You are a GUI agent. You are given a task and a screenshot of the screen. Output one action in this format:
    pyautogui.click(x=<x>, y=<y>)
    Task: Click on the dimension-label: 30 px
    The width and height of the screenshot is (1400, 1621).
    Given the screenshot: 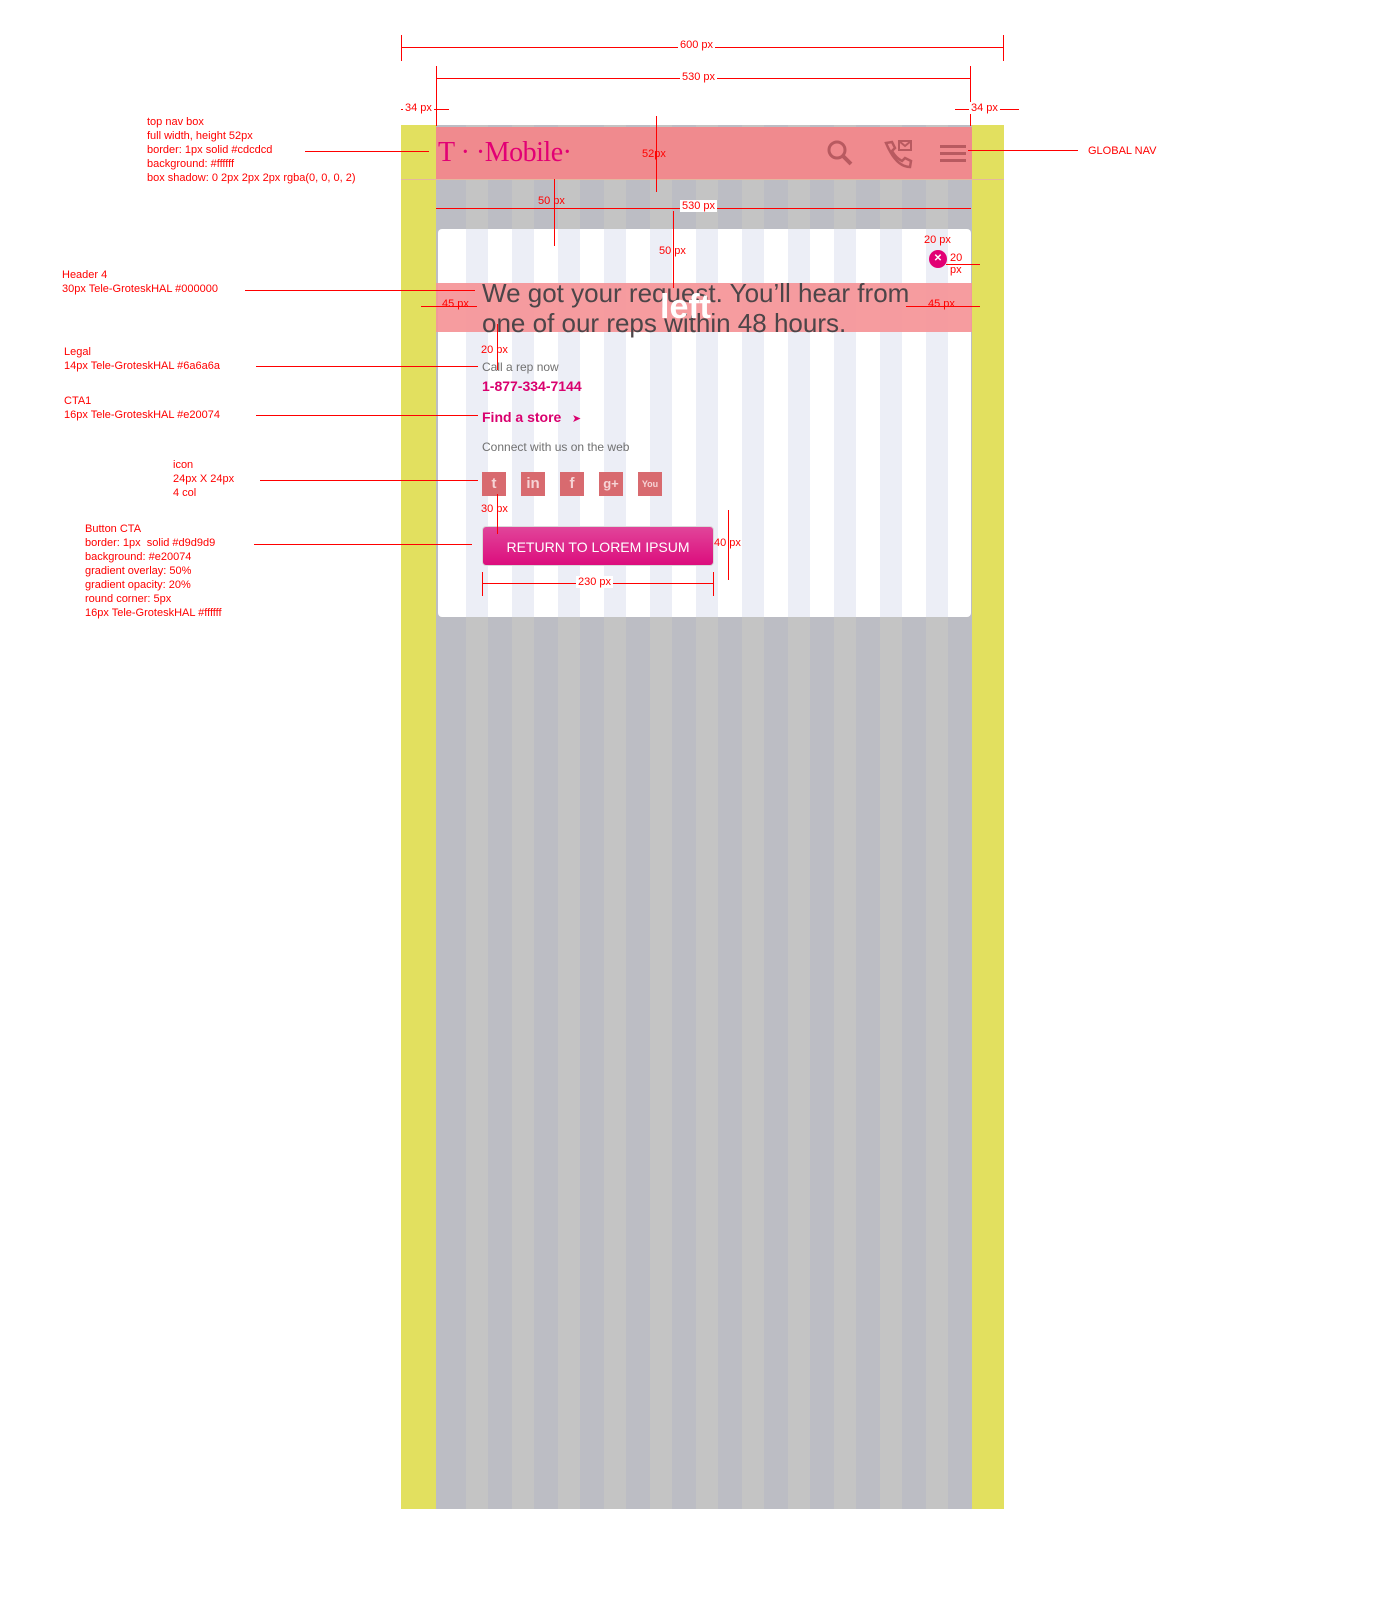 What is the action you would take?
    pyautogui.click(x=494, y=509)
    